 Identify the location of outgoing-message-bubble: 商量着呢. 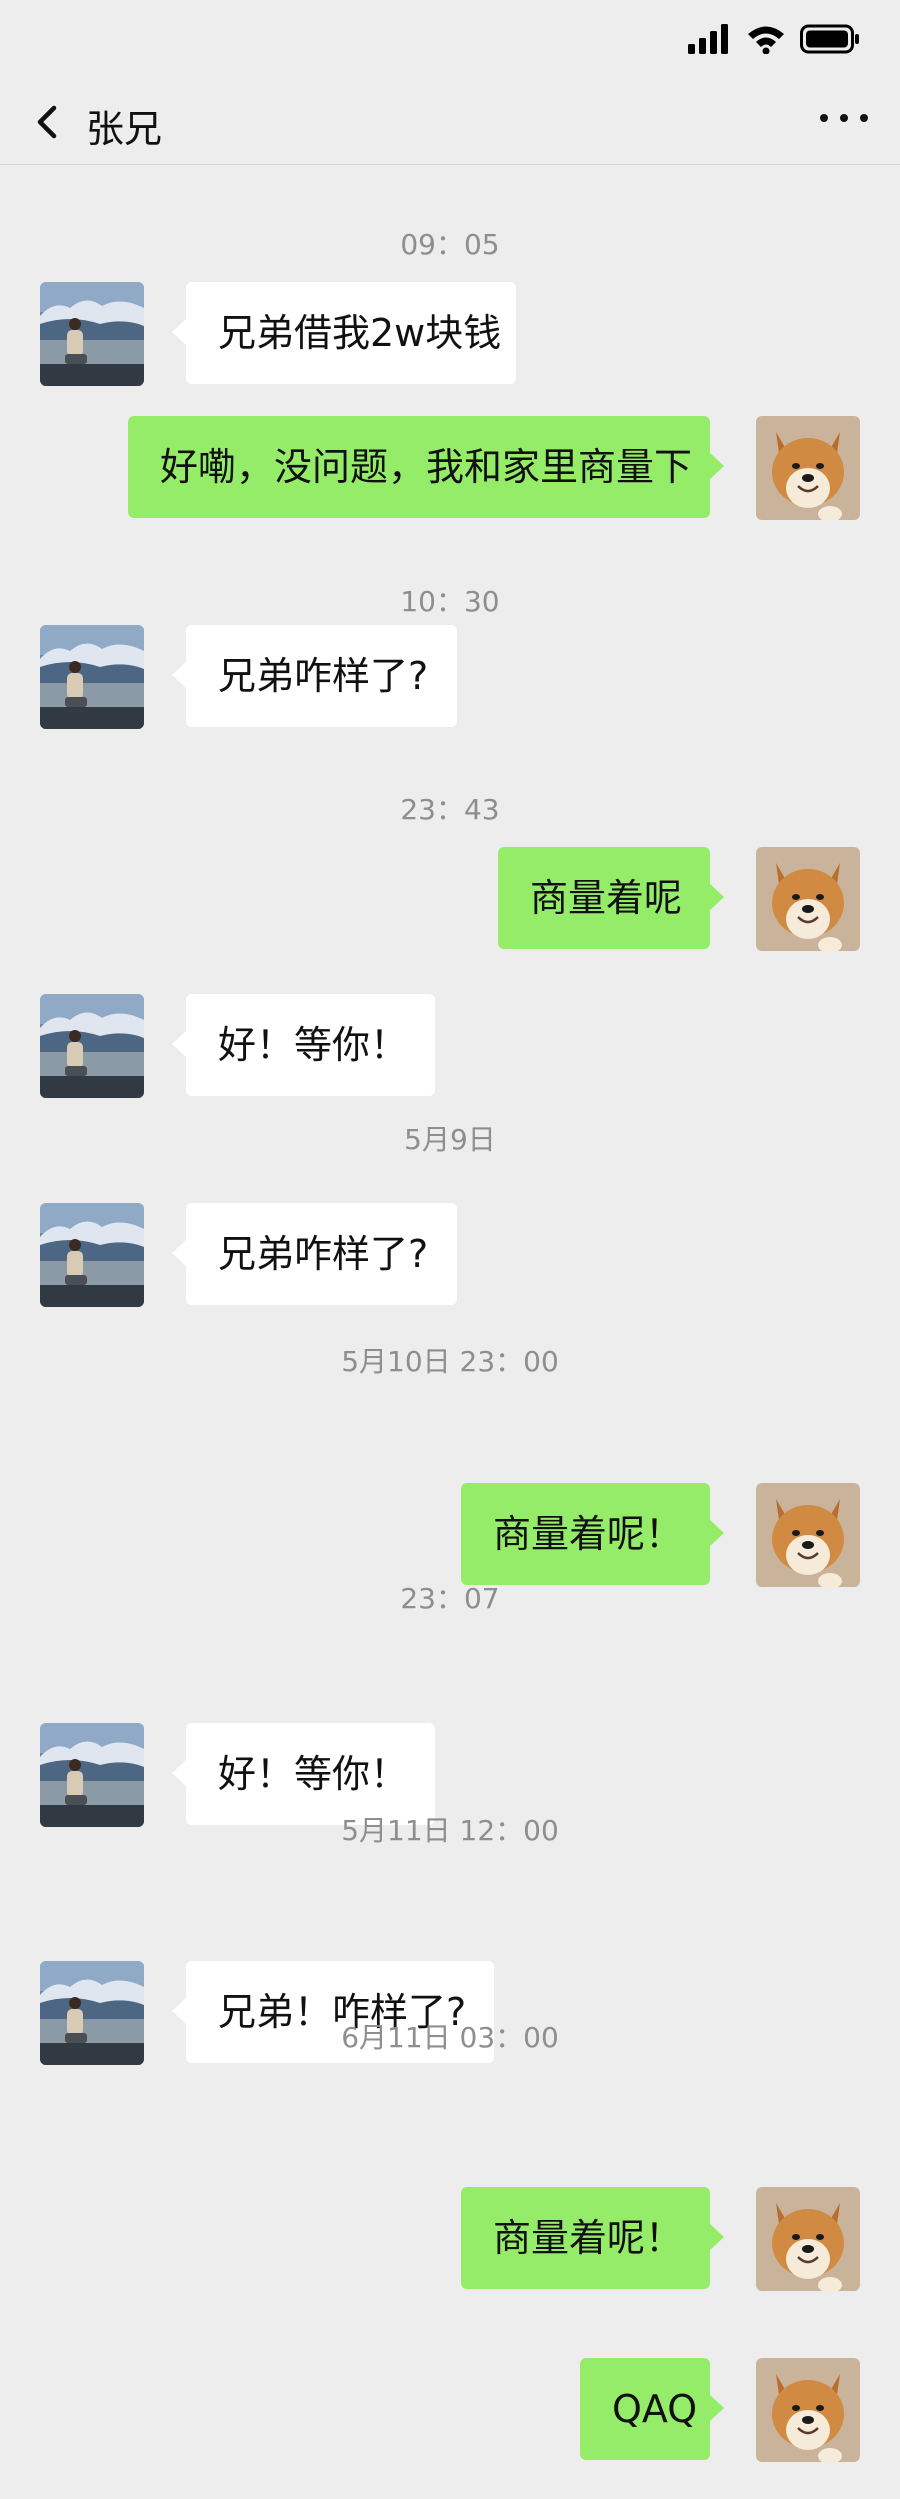
(611, 898).